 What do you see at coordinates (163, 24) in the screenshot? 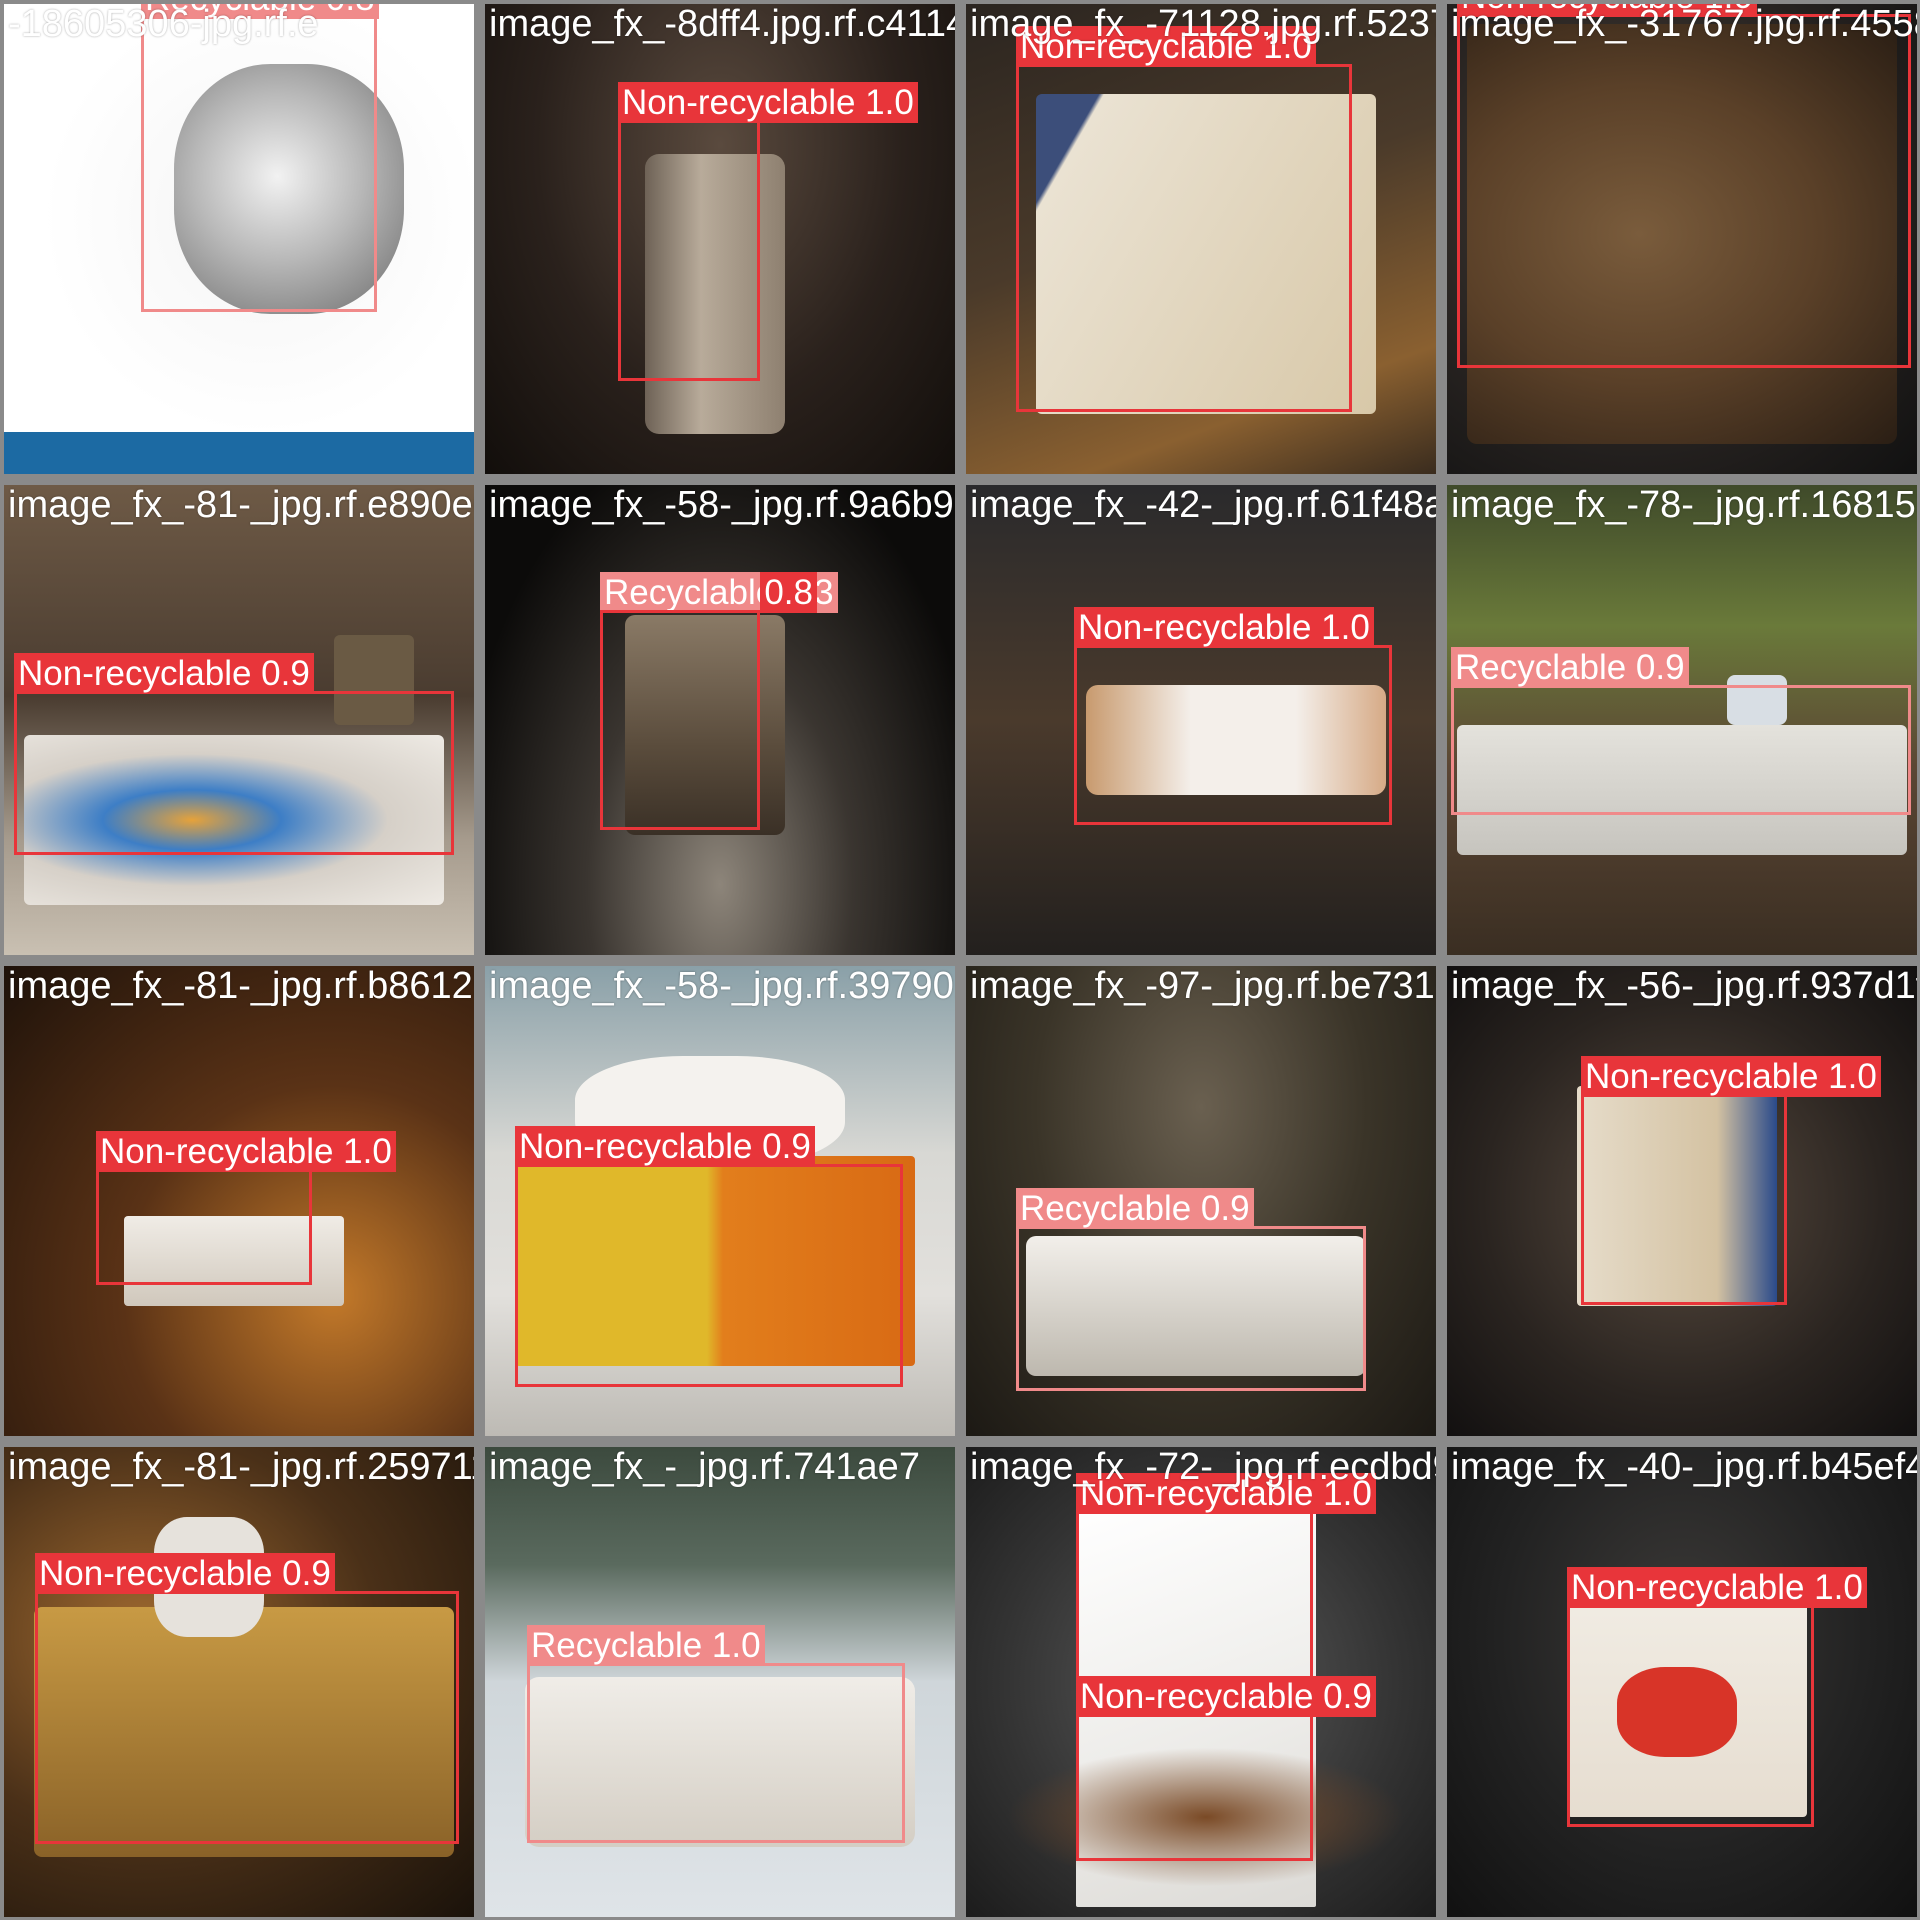
I see `tile-filename: -18605306-jpg.rf.e` at bounding box center [163, 24].